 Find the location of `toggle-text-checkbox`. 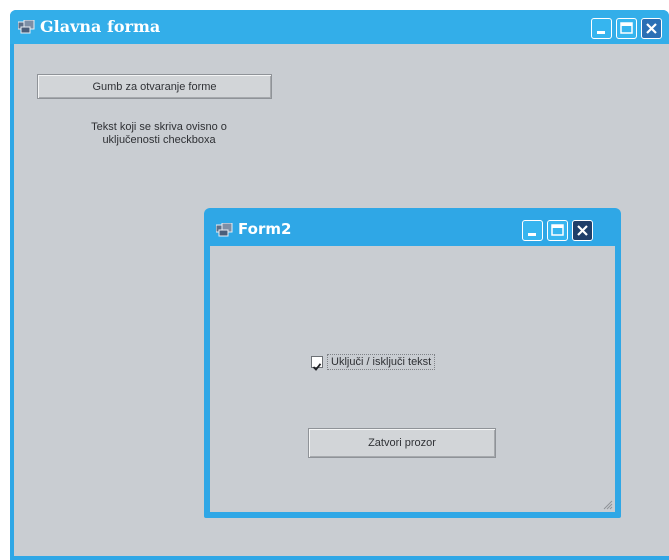

toggle-text-checkbox is located at coordinates (317, 363).